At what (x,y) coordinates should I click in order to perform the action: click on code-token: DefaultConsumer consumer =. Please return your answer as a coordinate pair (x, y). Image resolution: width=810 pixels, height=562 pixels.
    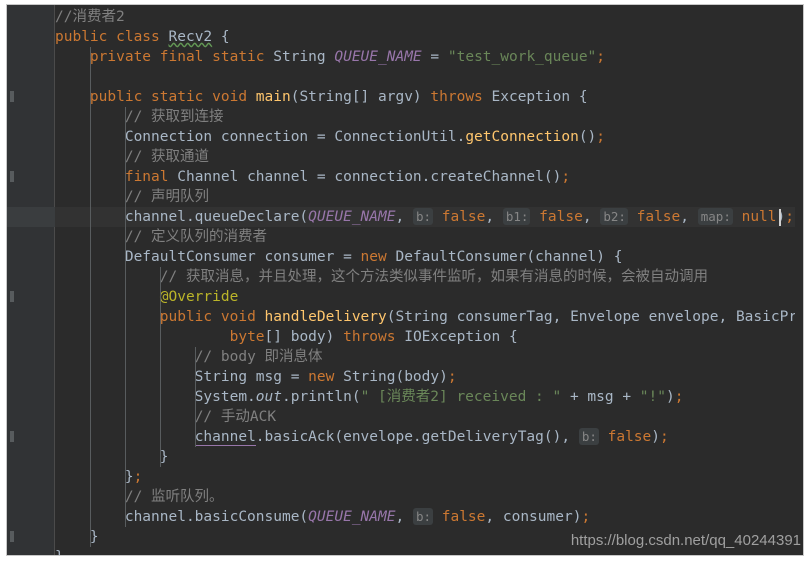
    Looking at the image, I should click on (208, 257).